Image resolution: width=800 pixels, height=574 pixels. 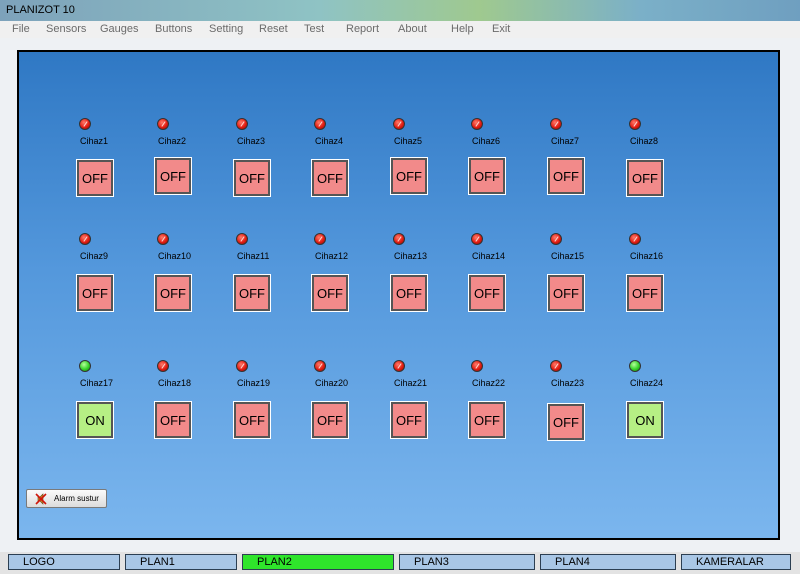 What do you see at coordinates (647, 256) in the screenshot?
I see `device-label: Cihaz16` at bounding box center [647, 256].